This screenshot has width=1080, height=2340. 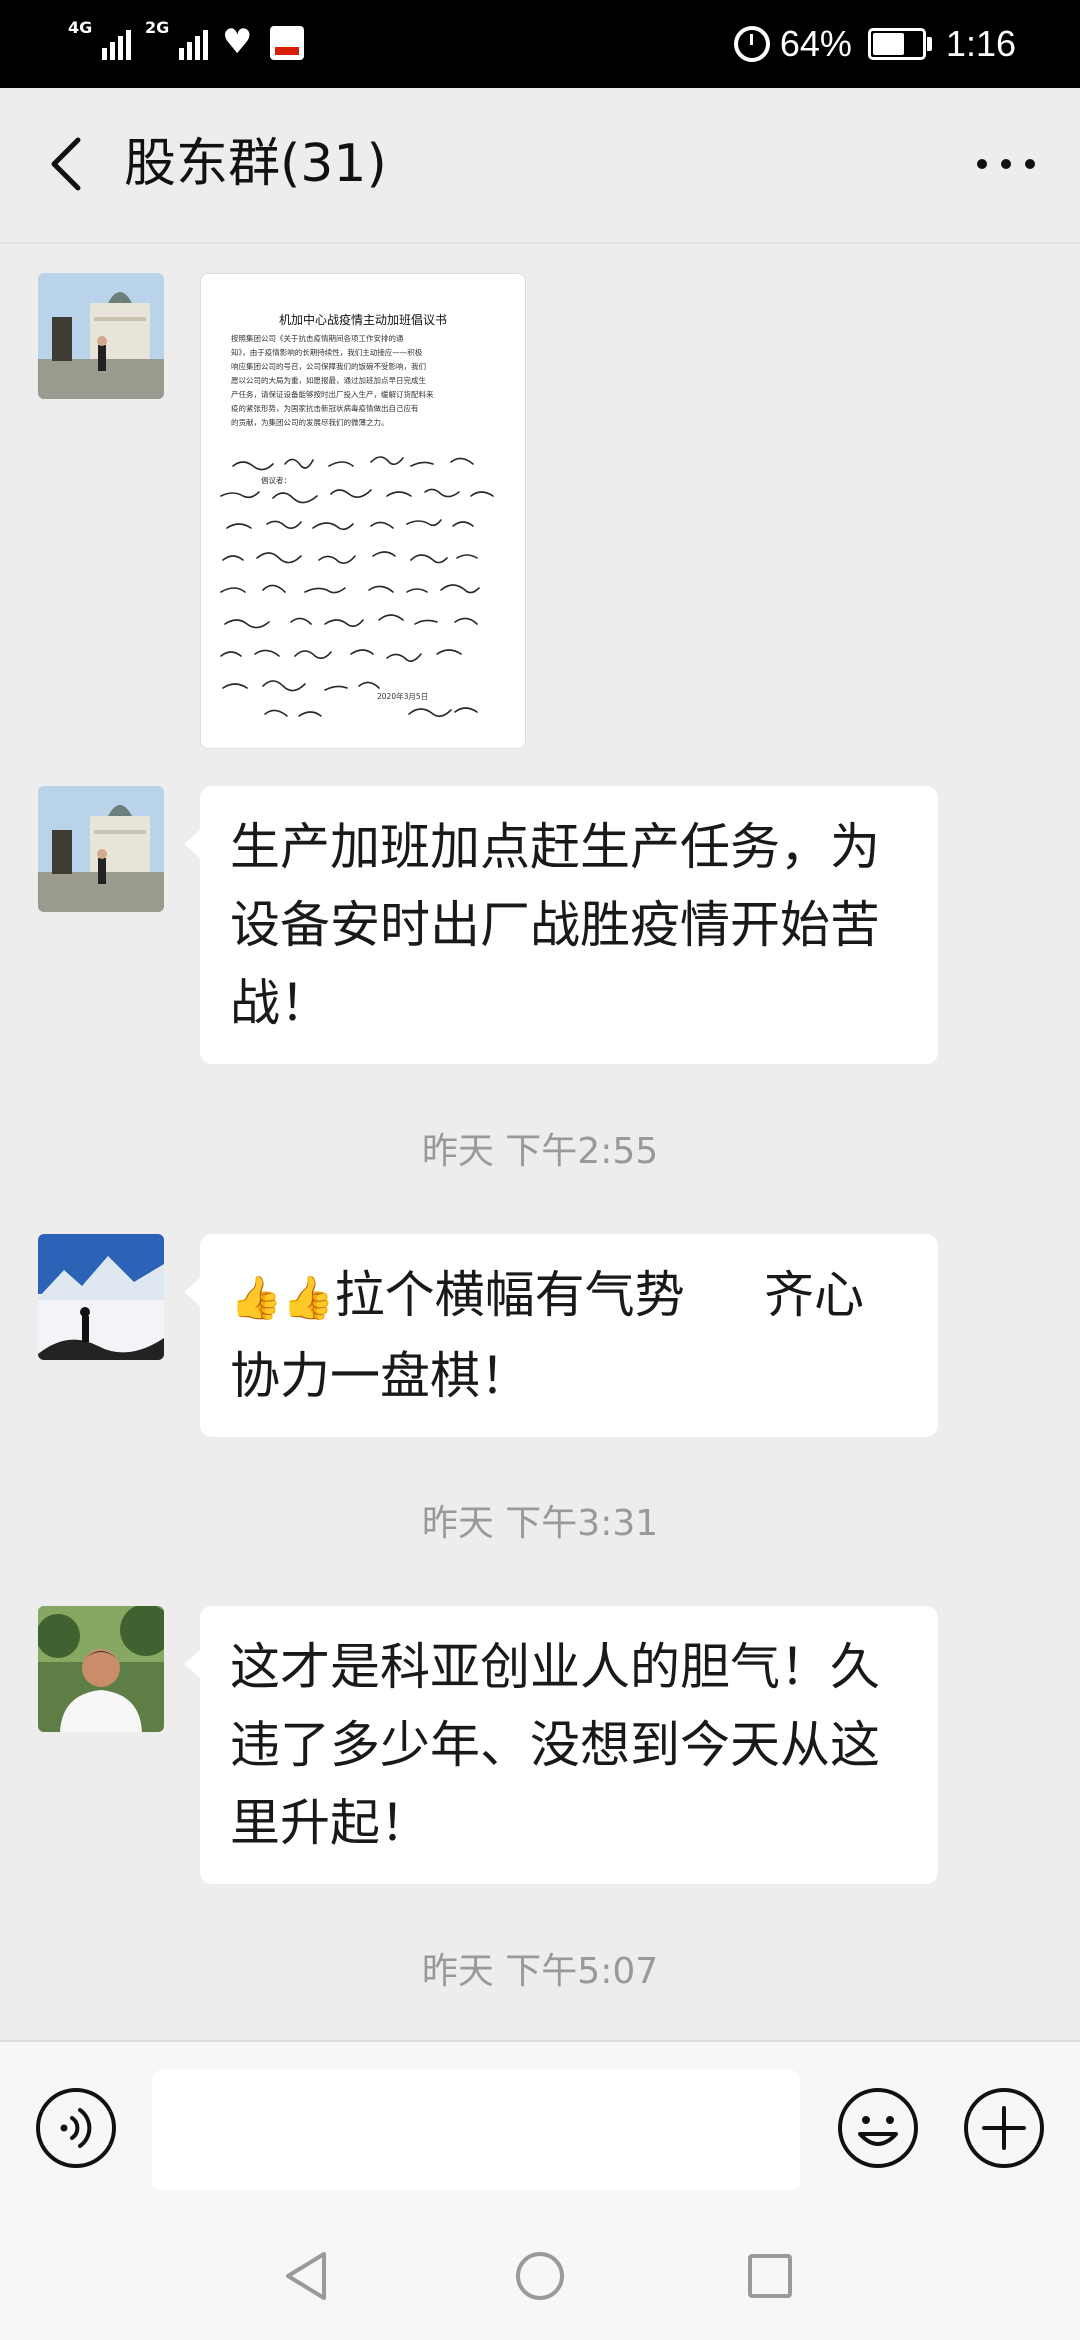 I want to click on message-bubble: 生产加班加点赶生产任务，为设备安时出厂战胜疫情开始苦战！, so click(x=561, y=925).